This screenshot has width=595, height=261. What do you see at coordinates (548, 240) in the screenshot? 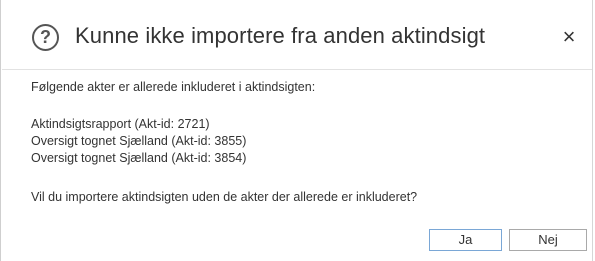
I see `no-button: Nej` at bounding box center [548, 240].